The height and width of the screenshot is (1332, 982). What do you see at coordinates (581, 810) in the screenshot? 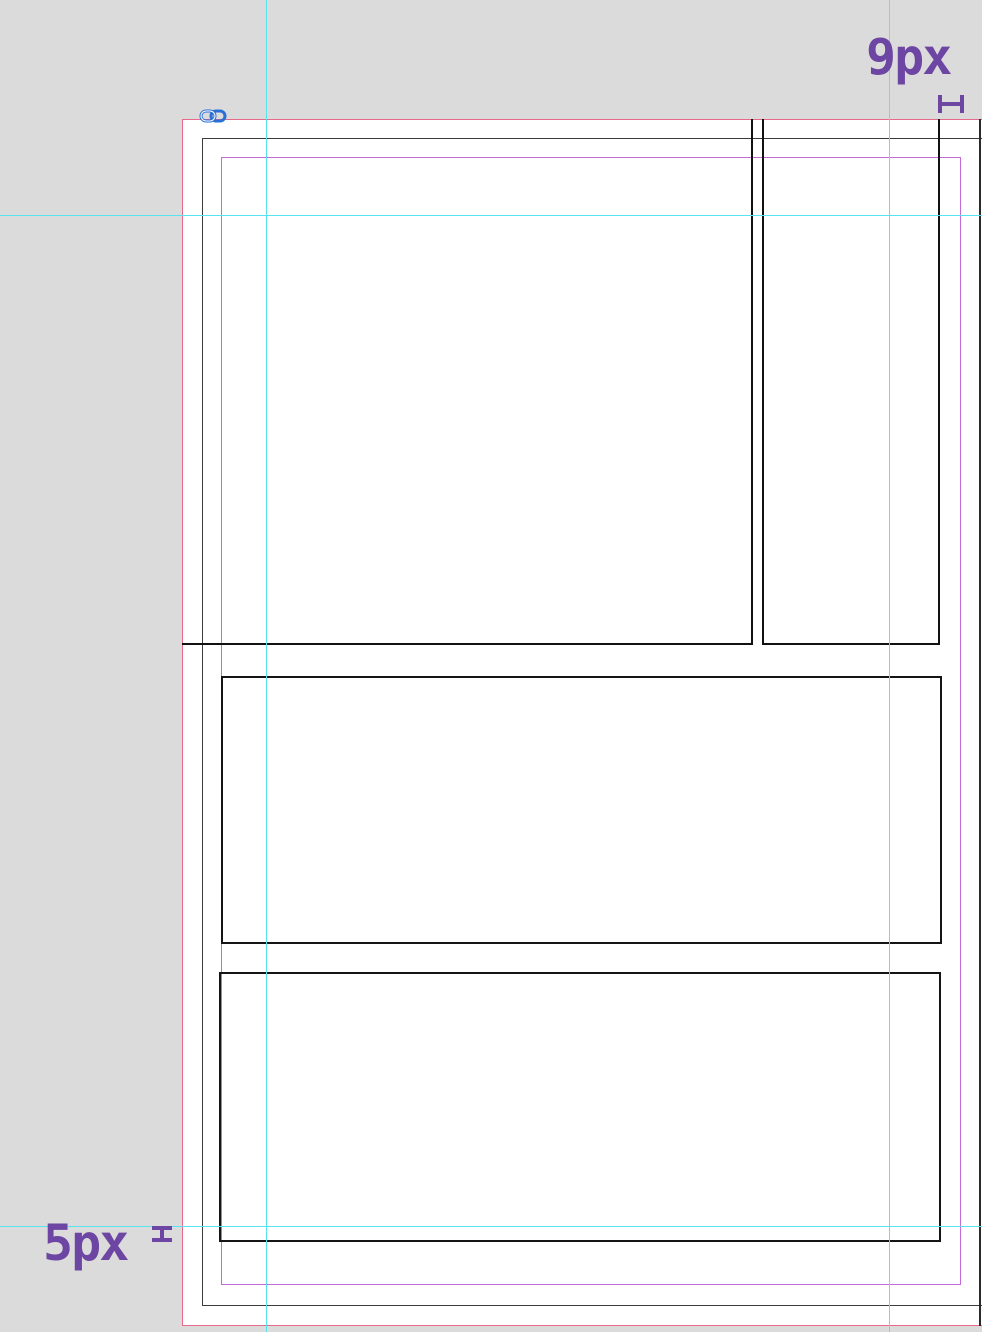
I see `panel-middle` at bounding box center [581, 810].